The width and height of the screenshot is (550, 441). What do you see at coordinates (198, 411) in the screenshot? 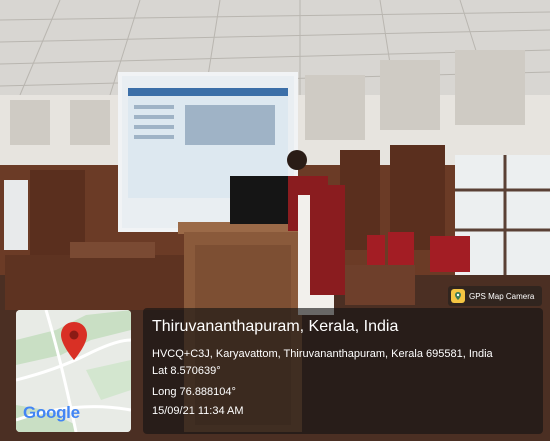
I see `date-time: 15/09/21 11:34 AM` at bounding box center [198, 411].